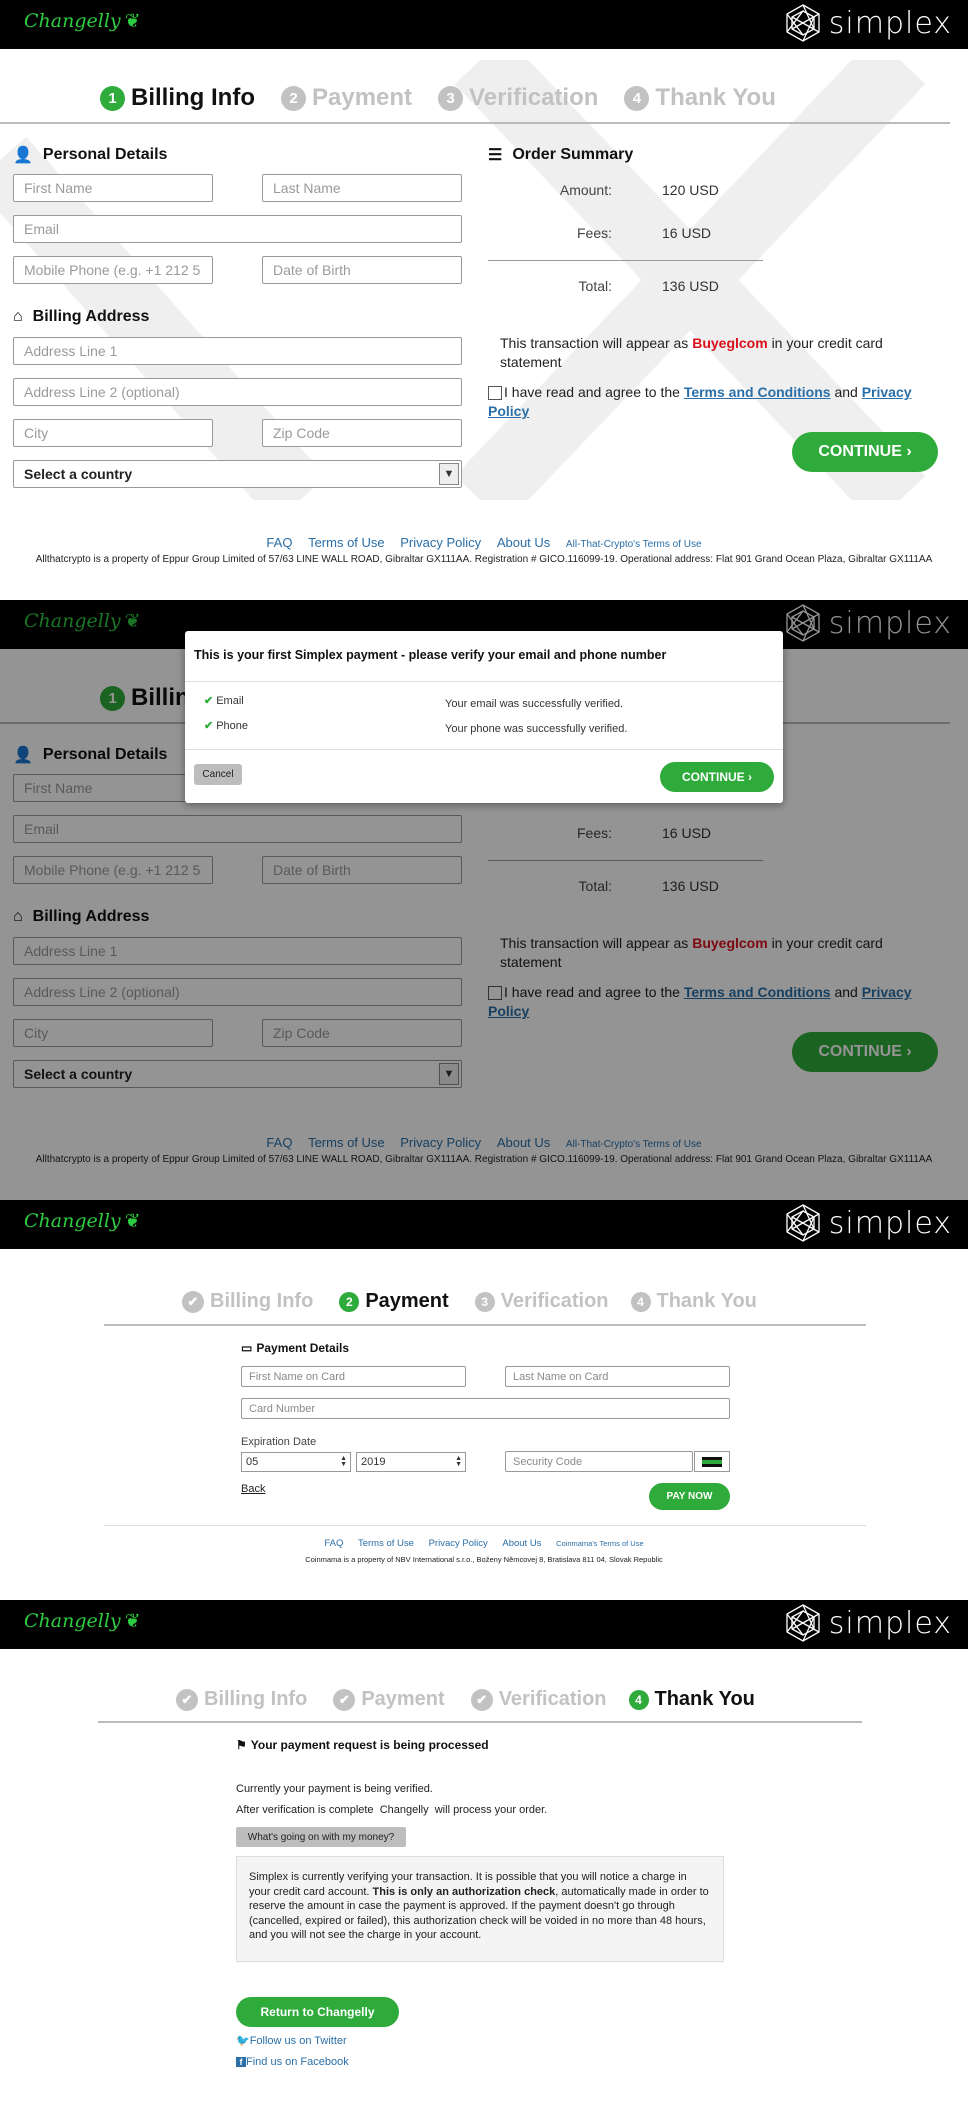  I want to click on chevron-down-icon: ▼, so click(449, 474).